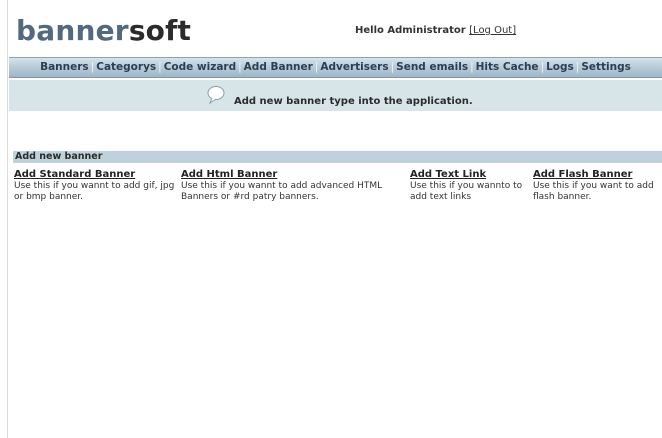 Image resolution: width=662 pixels, height=438 pixels. What do you see at coordinates (278, 67) in the screenshot?
I see `nav-item-add-banner: Add Banner` at bounding box center [278, 67].